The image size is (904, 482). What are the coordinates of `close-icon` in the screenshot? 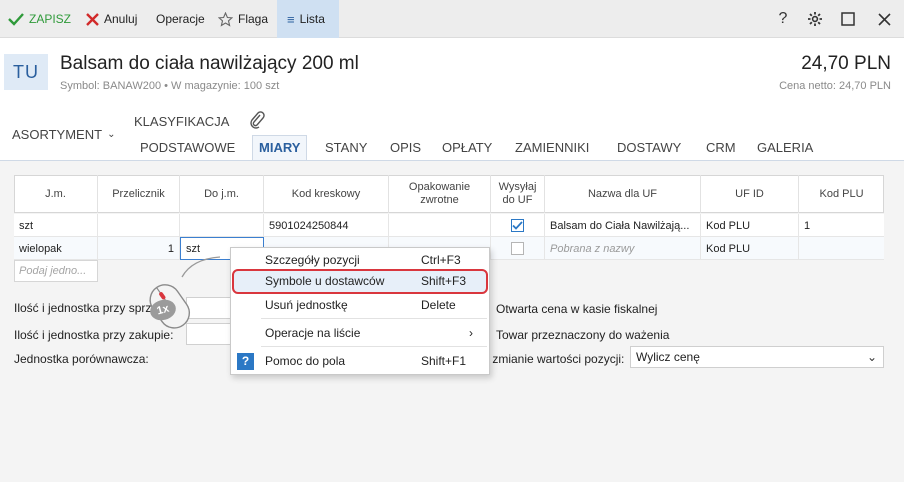 It's located at (884, 19).